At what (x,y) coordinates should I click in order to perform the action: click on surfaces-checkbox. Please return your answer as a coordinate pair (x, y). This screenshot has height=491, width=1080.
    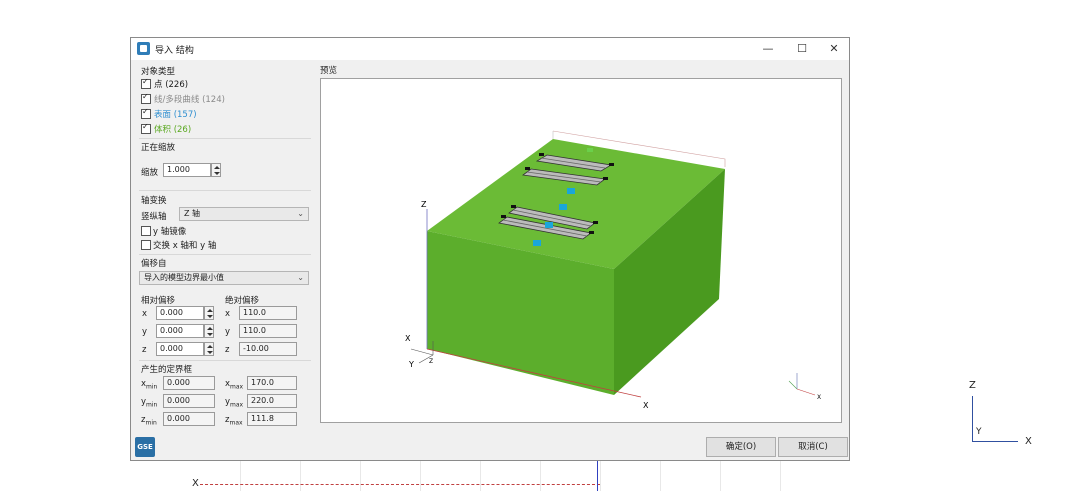
    Looking at the image, I should click on (146, 113).